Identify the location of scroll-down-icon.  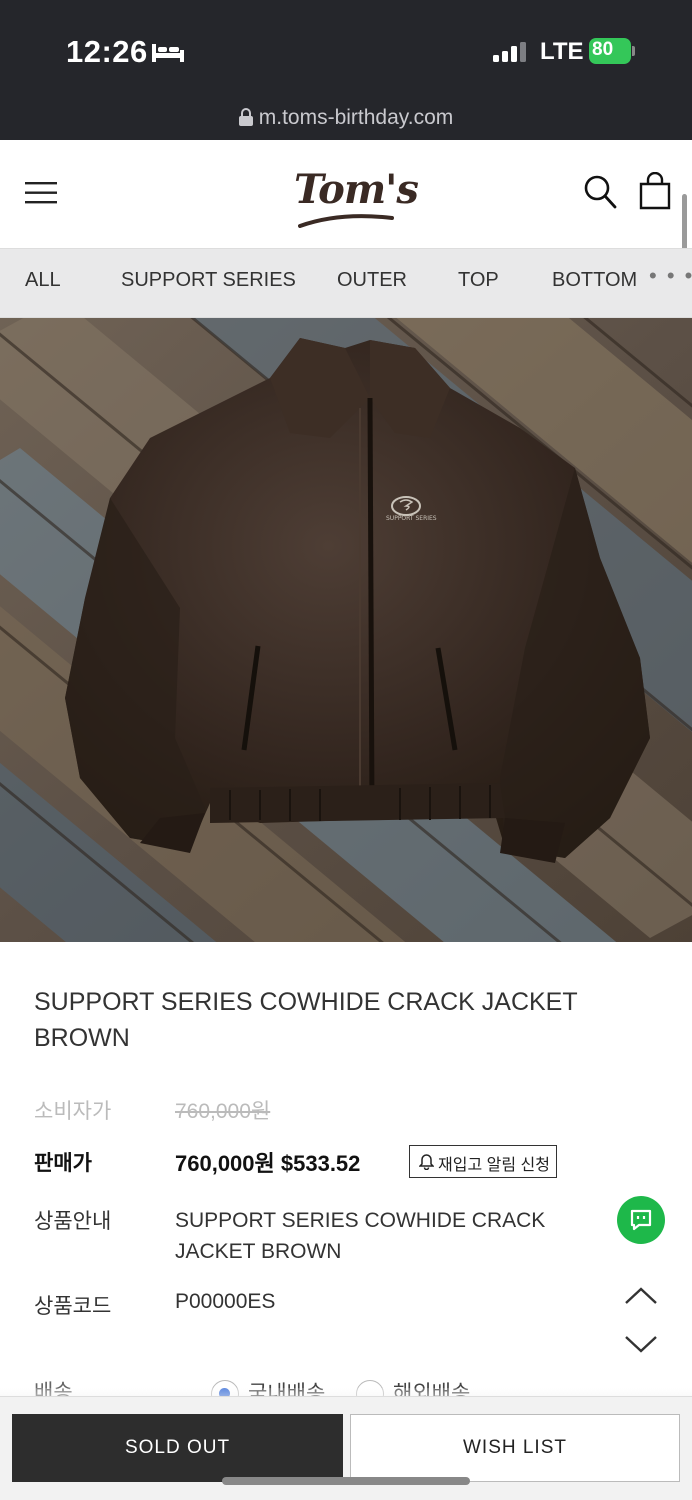
(641, 1344).